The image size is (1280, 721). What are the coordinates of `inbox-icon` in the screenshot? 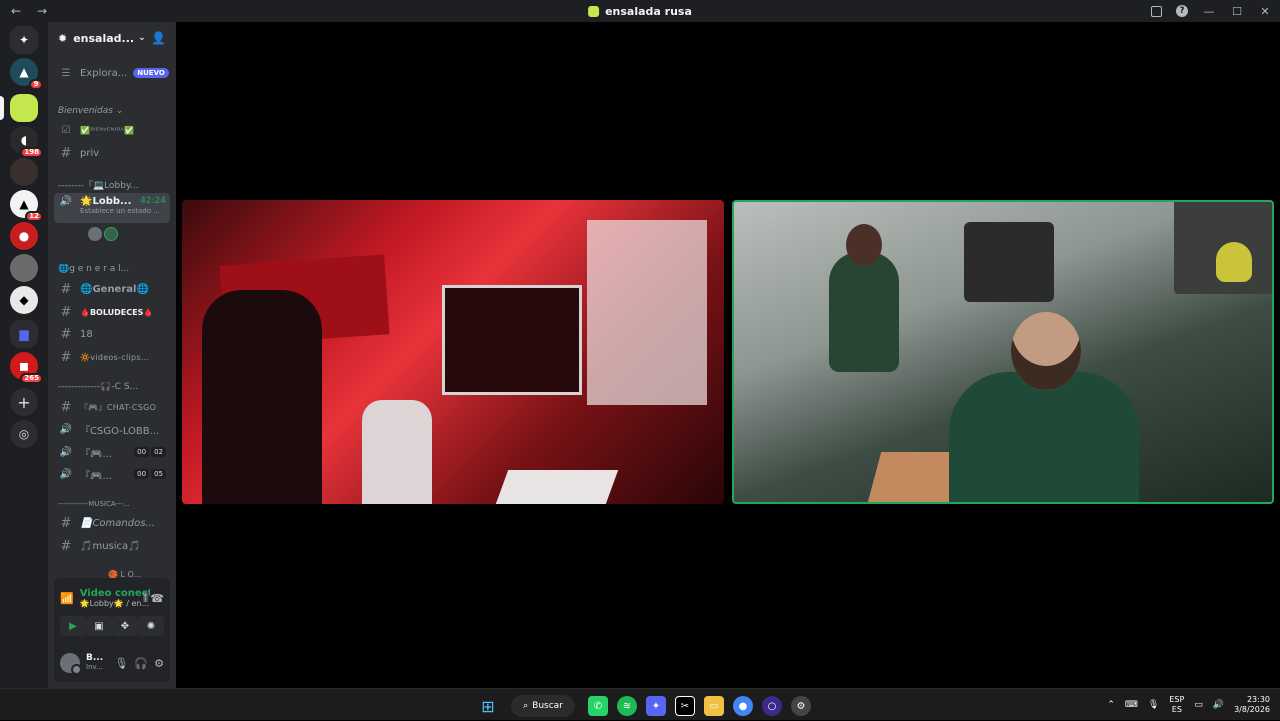 It's located at (1156, 11).